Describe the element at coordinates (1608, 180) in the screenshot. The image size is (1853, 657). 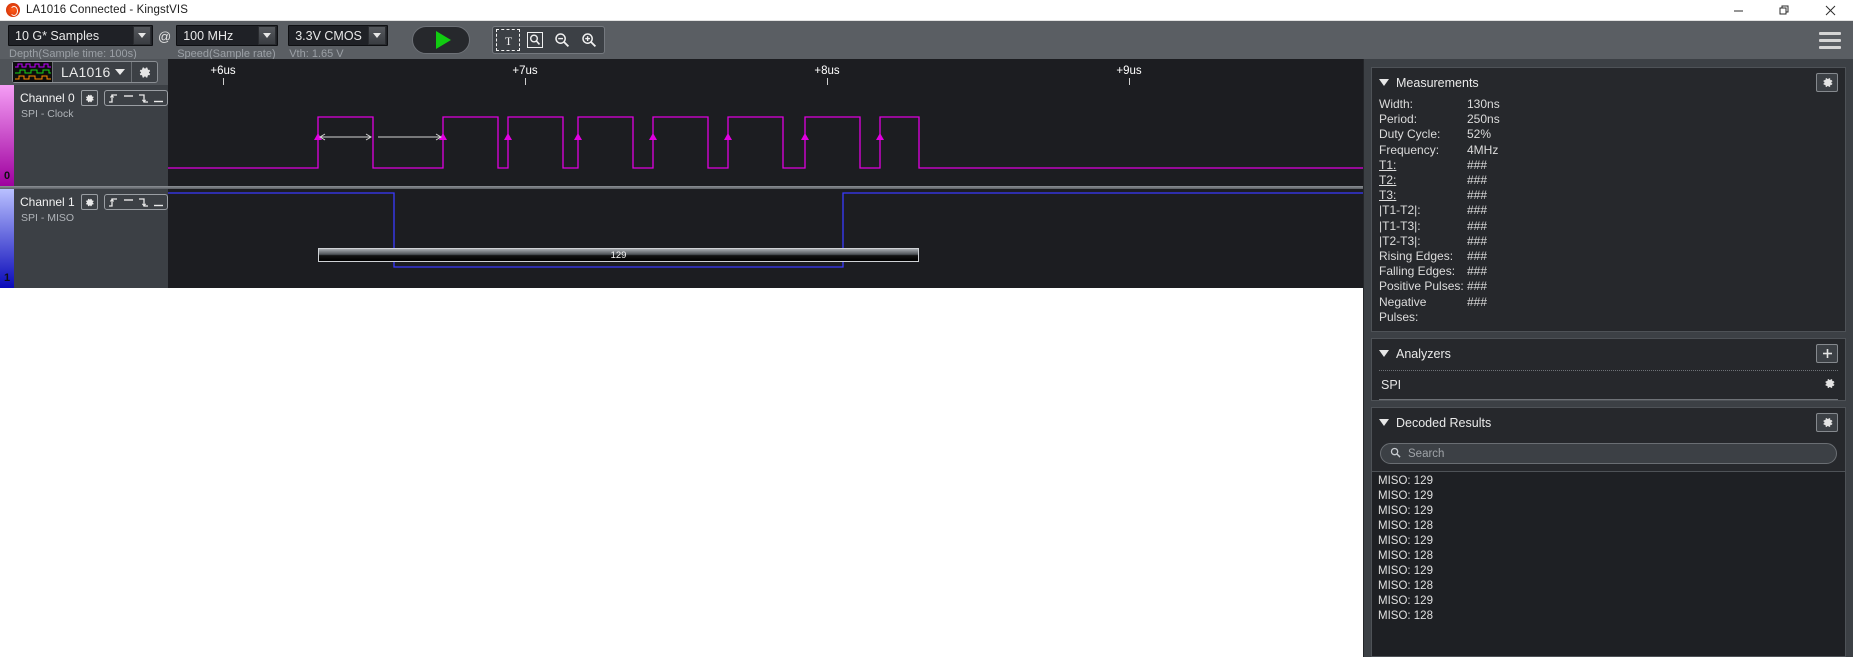
I see `measurement-row-t2: T2: ###` at that location.